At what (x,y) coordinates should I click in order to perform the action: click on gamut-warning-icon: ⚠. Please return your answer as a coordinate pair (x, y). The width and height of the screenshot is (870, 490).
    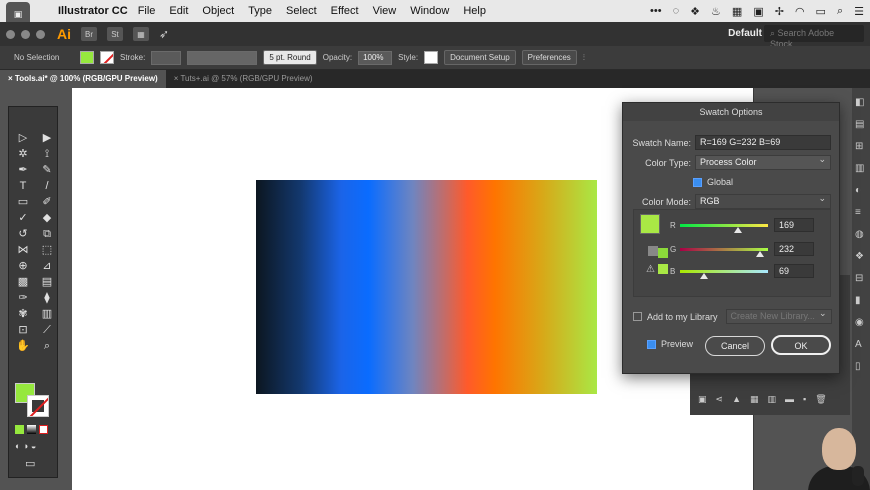
    Looking at the image, I should click on (650, 269).